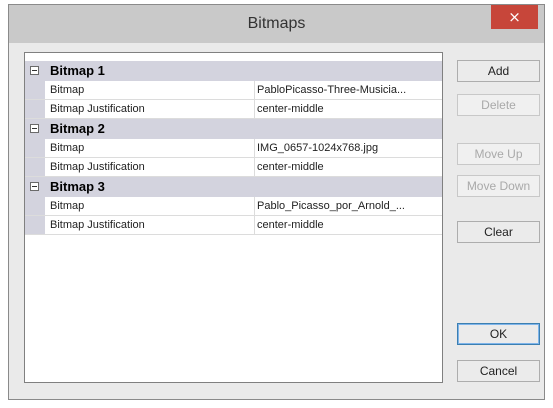 This screenshot has width=553, height=408. I want to click on close-icon: ×, so click(514, 17).